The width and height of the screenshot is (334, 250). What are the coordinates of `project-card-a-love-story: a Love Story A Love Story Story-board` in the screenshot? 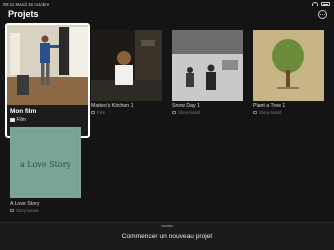 It's located at (45, 172).